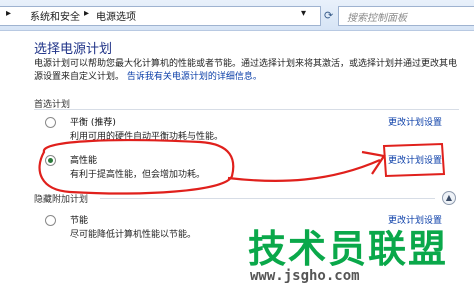 The height and width of the screenshot is (292, 474). I want to click on section-hidden-label: 隐藏附加计划, so click(61, 200).